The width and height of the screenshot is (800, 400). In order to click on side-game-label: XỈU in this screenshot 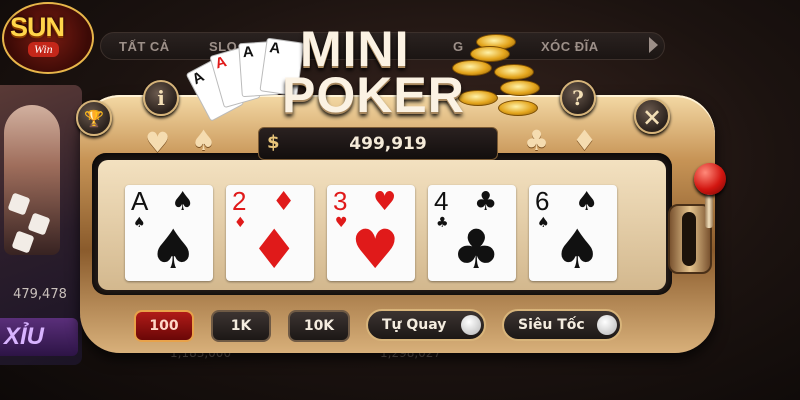, I will do `click(39, 337)`.